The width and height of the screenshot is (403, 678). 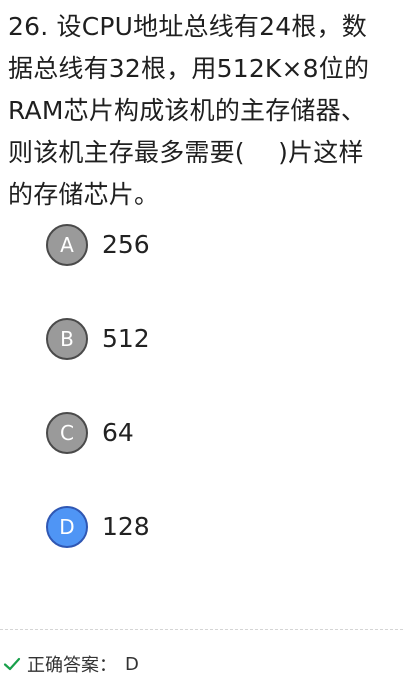 I want to click on section-divider, so click(x=201, y=629).